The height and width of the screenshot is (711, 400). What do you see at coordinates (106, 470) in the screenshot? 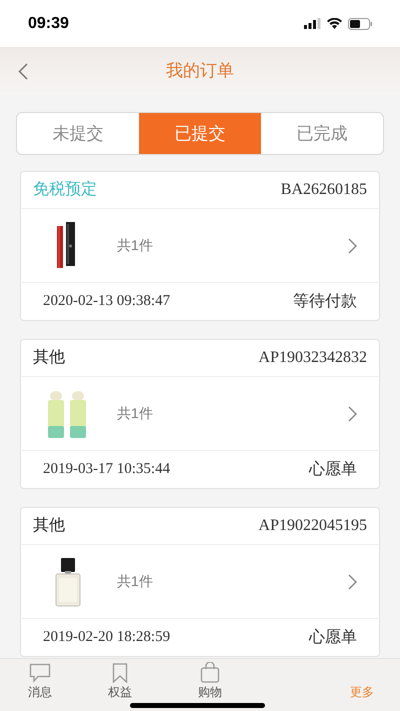
I see `order-time: 2019-03-17 10:35:44` at bounding box center [106, 470].